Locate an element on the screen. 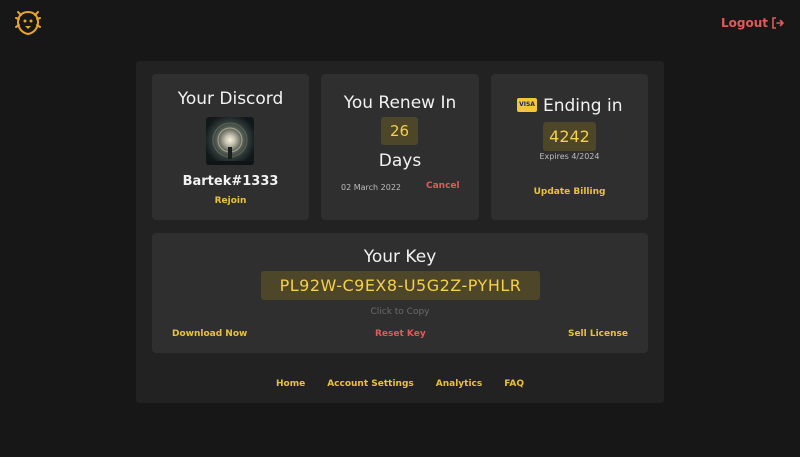 The width and height of the screenshot is (800, 457). card-last-four: 4242 is located at coordinates (569, 136).